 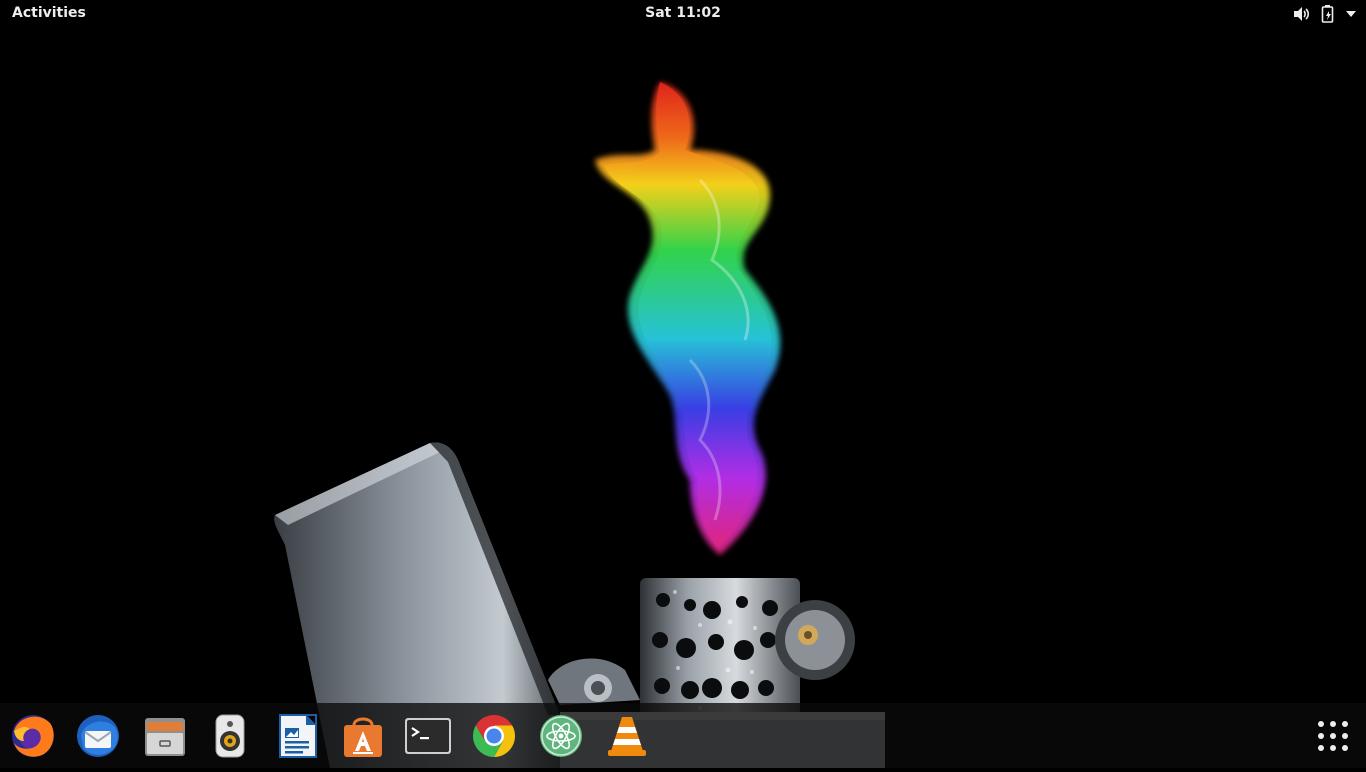 I want to click on dock-app-files, so click(x=165, y=736).